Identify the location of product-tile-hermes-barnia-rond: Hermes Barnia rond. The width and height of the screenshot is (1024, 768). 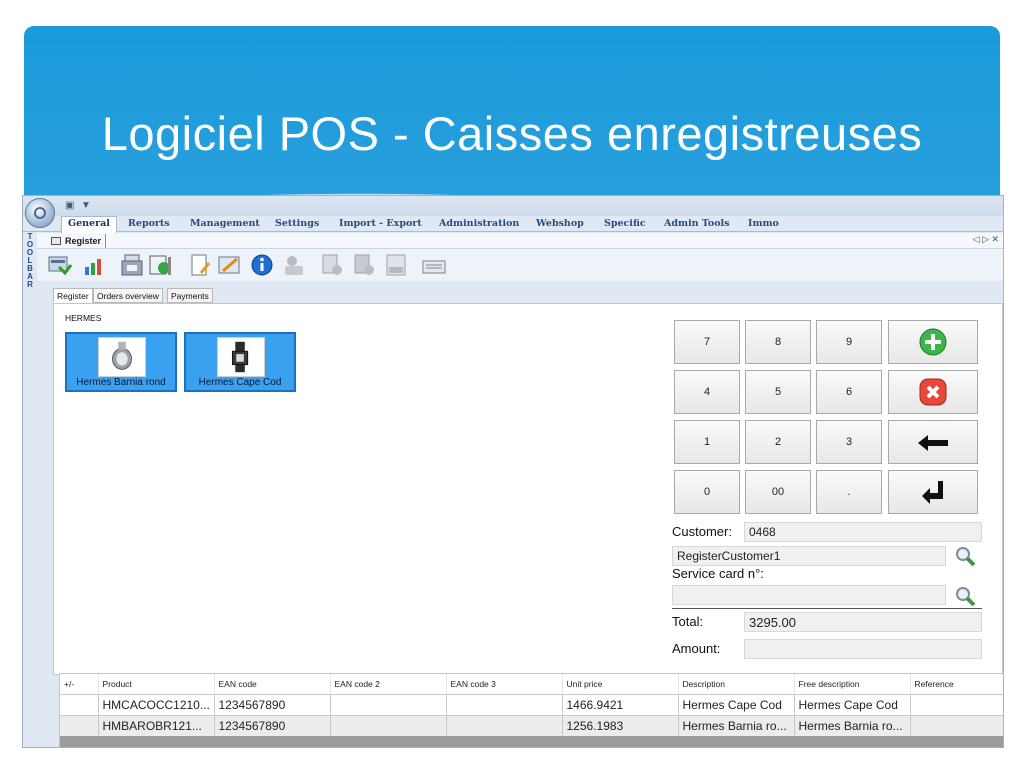
(121, 362).